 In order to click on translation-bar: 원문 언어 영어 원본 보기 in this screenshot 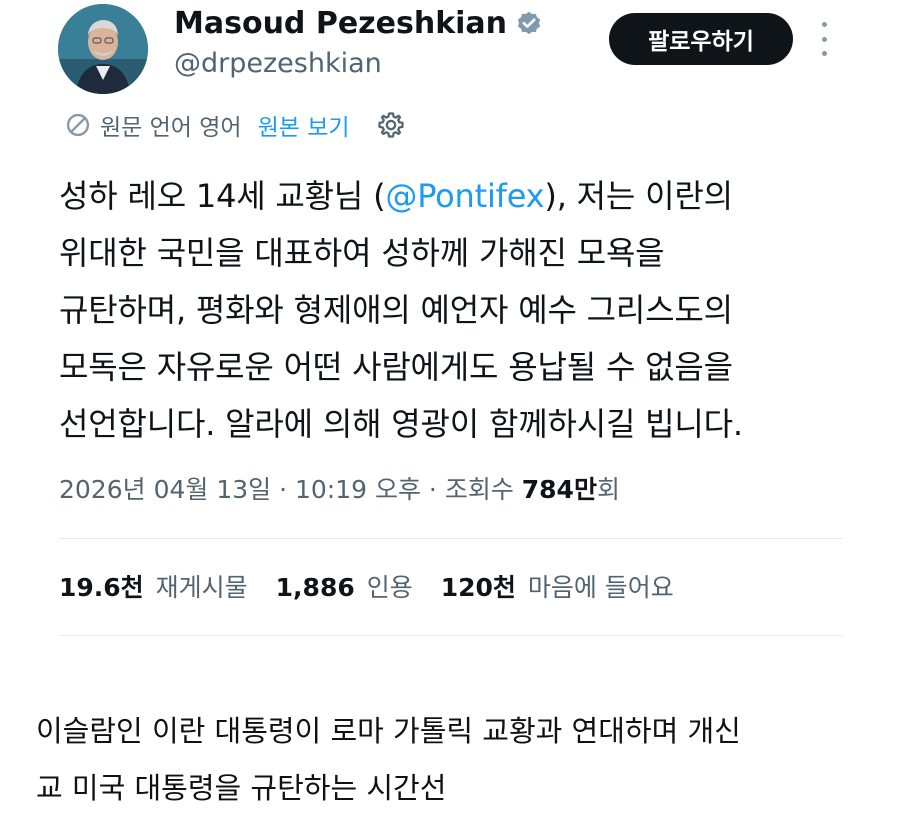, I will do `click(235, 125)`.